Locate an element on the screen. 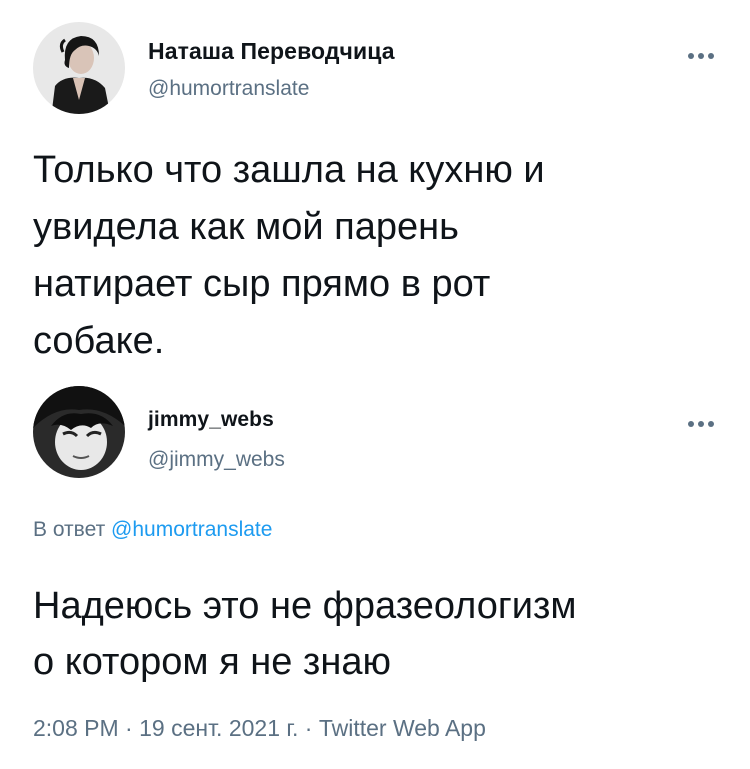 The width and height of the screenshot is (750, 769). author-handle: @humortranslate is located at coordinates (228, 89).